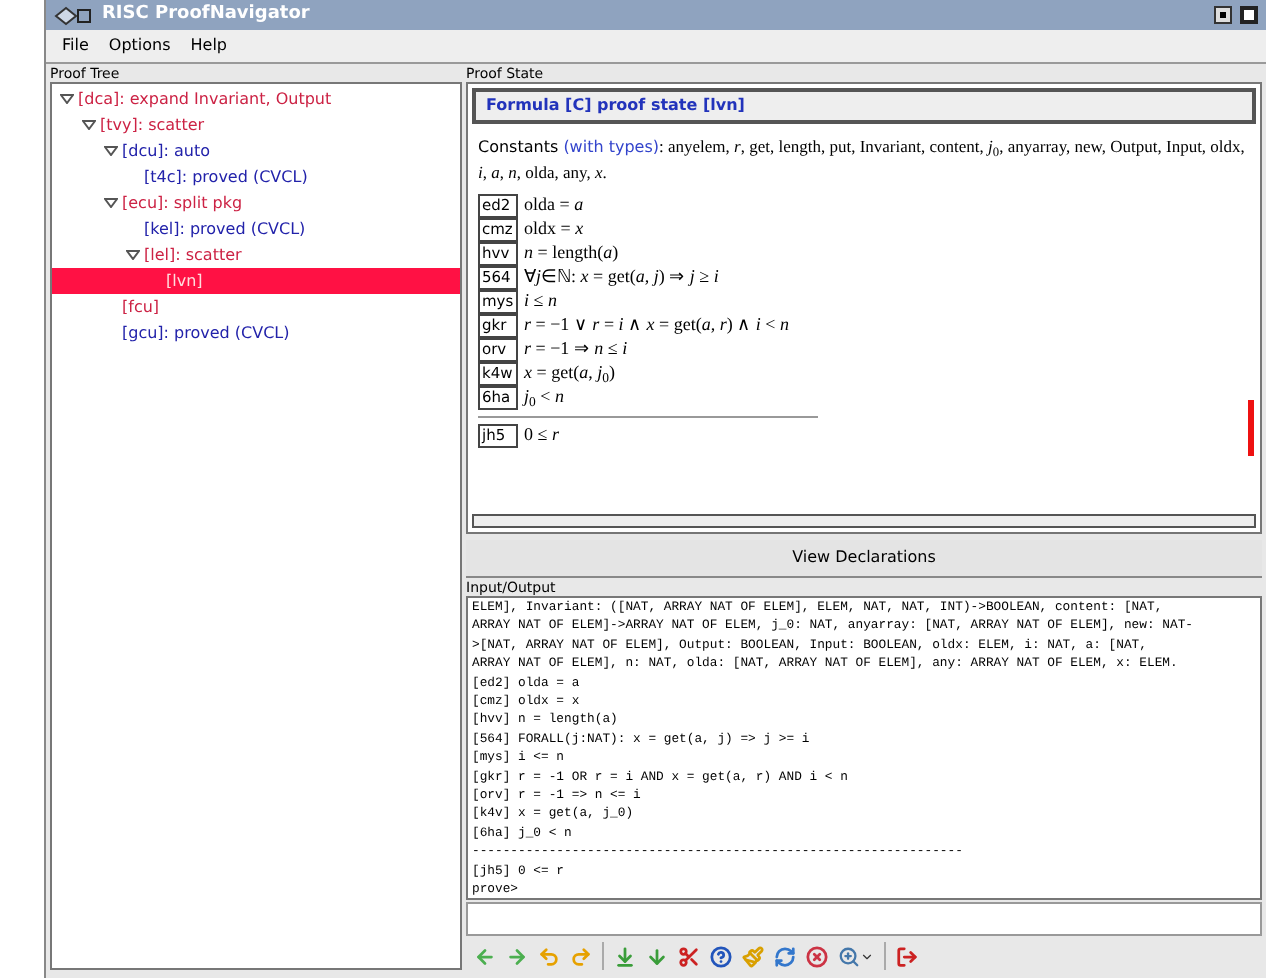  What do you see at coordinates (864, 106) in the screenshot?
I see `formula-header: Formula [C] proof state [lvn]` at bounding box center [864, 106].